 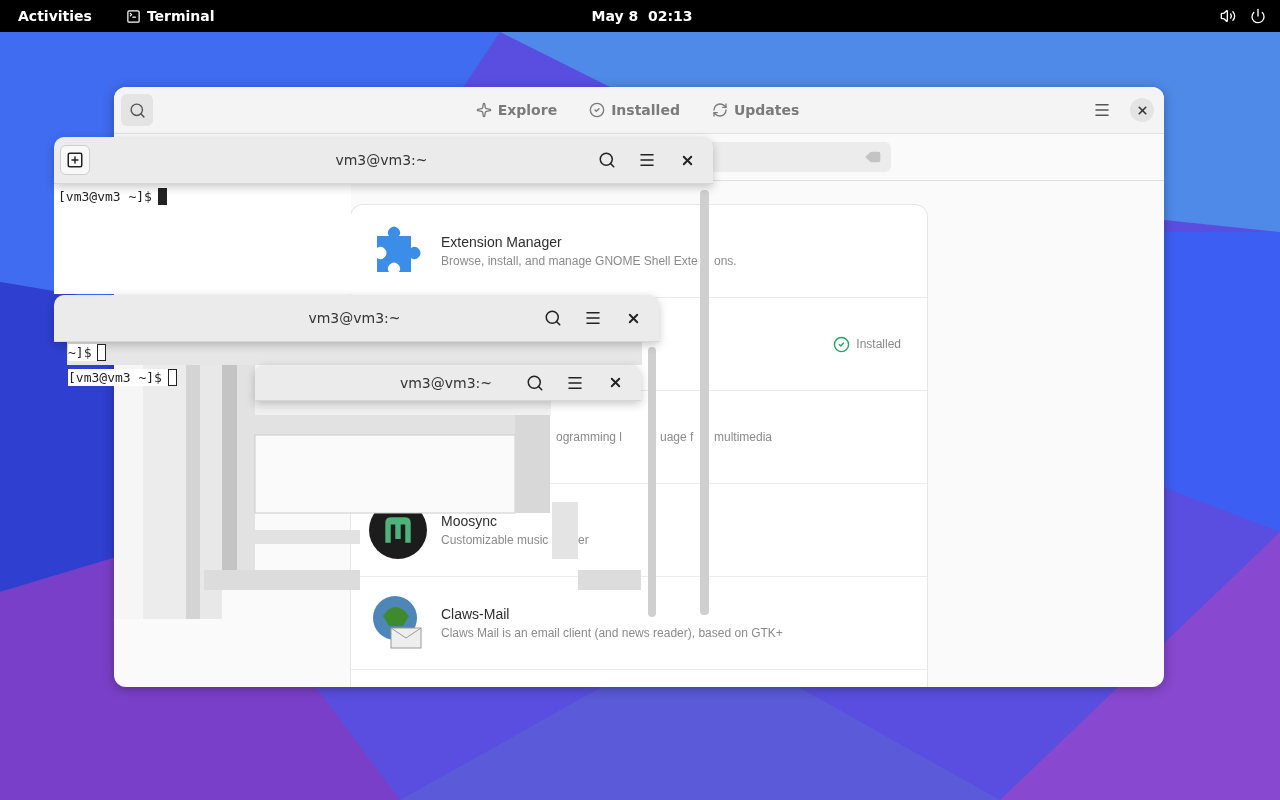 I want to click on app-description: Customizable music, so click(x=495, y=539).